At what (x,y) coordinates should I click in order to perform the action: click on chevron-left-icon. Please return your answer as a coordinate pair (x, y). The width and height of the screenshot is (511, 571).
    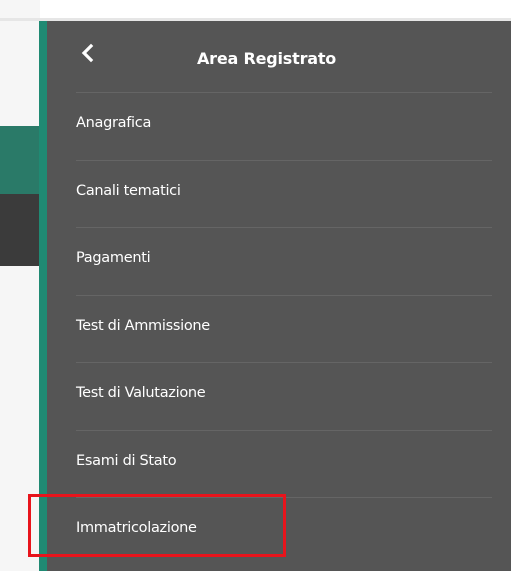
    Looking at the image, I should click on (88, 53).